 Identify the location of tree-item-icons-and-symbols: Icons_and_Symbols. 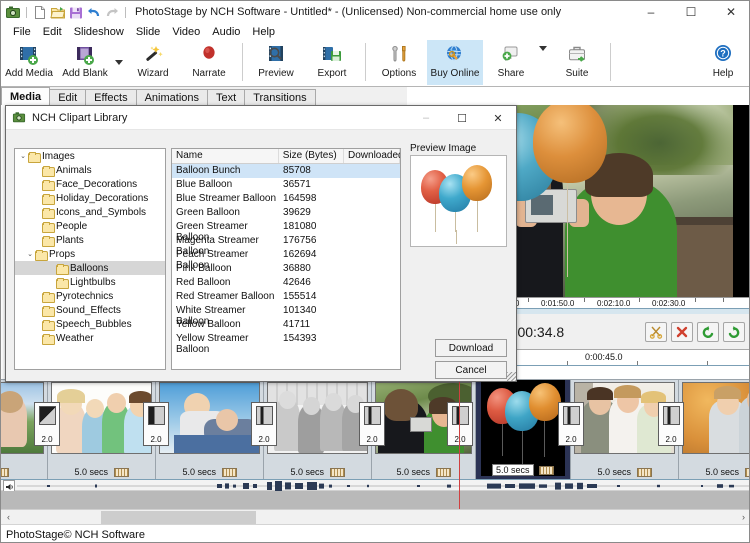
(90, 212).